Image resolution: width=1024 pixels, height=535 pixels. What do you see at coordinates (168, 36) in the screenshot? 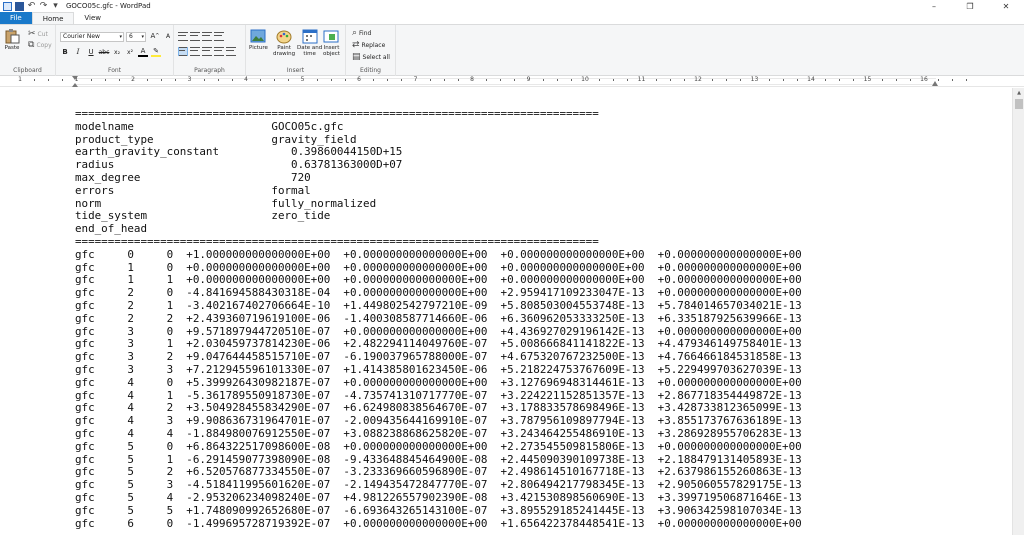
I see `shrink-font-icon: A` at bounding box center [168, 36].